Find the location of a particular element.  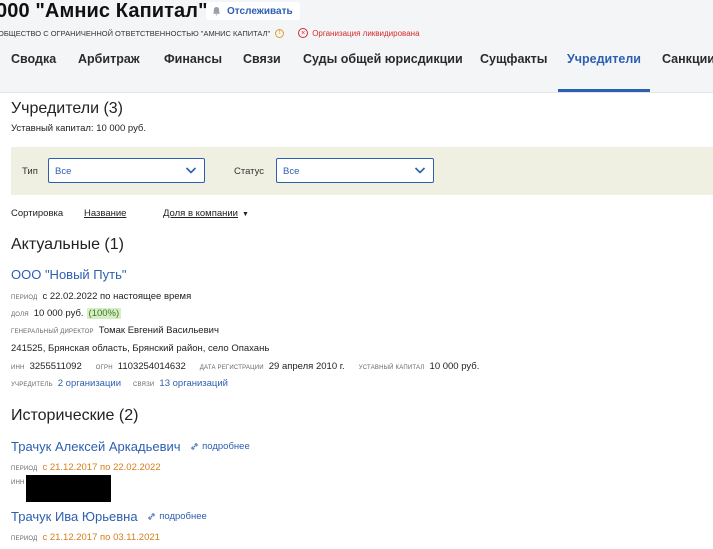

tab-sushfakty: Сущфакты is located at coordinates (513, 72).